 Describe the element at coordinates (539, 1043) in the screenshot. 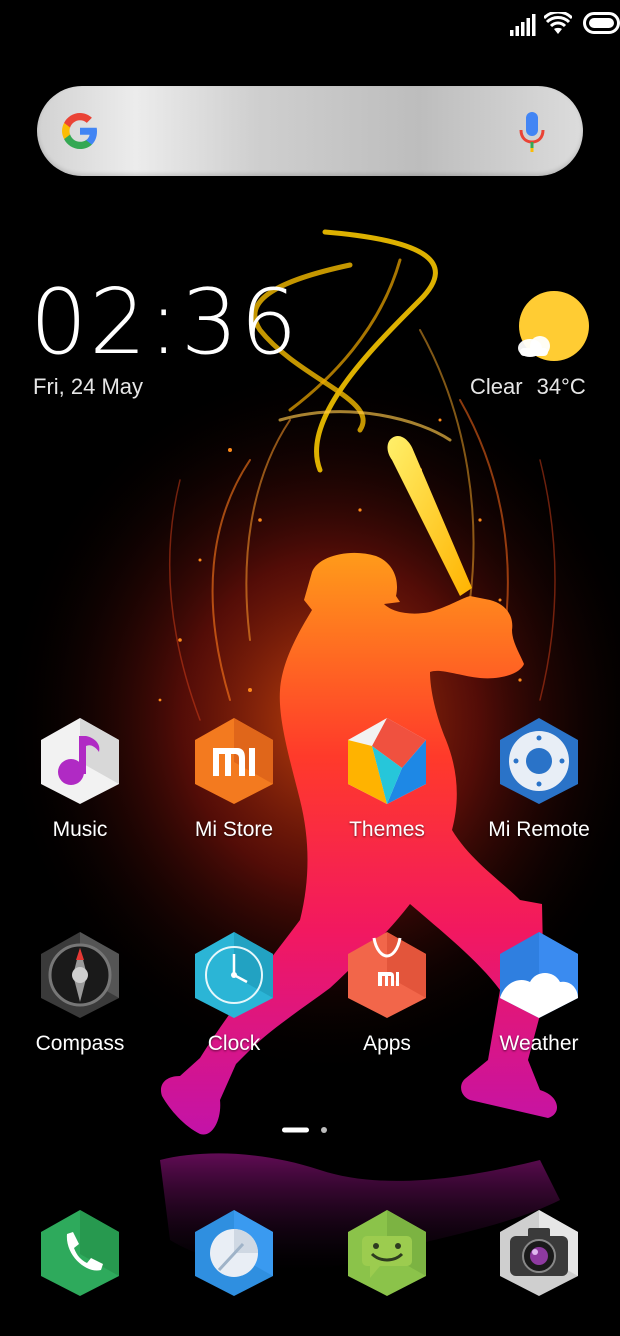

I see `app-label: Weather` at that location.